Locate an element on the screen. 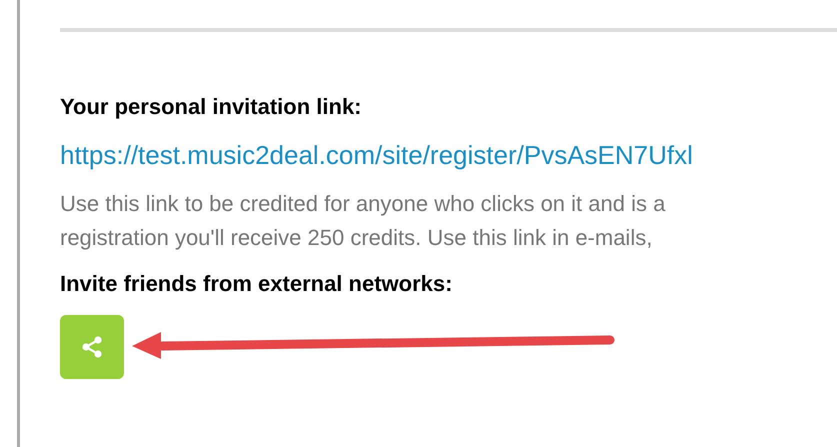  section-heading: Invite friends from external networks: is located at coordinates (257, 284).